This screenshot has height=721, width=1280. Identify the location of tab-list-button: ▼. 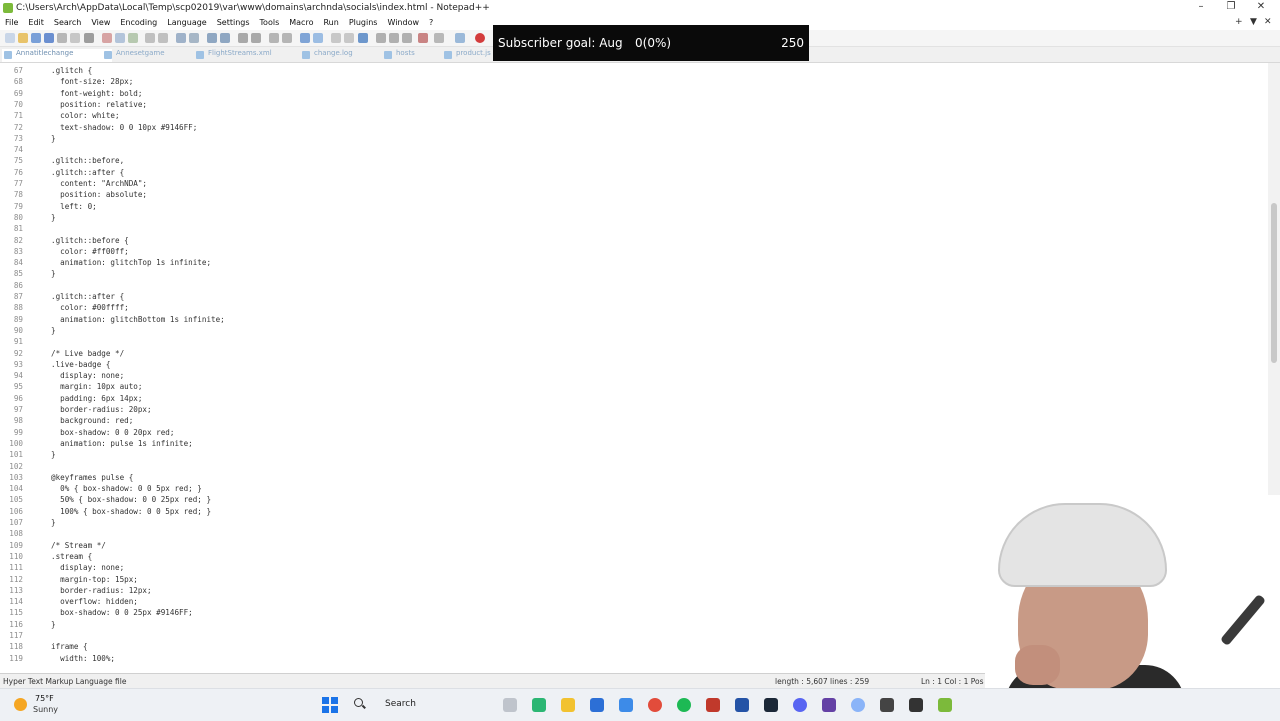
(1253, 22).